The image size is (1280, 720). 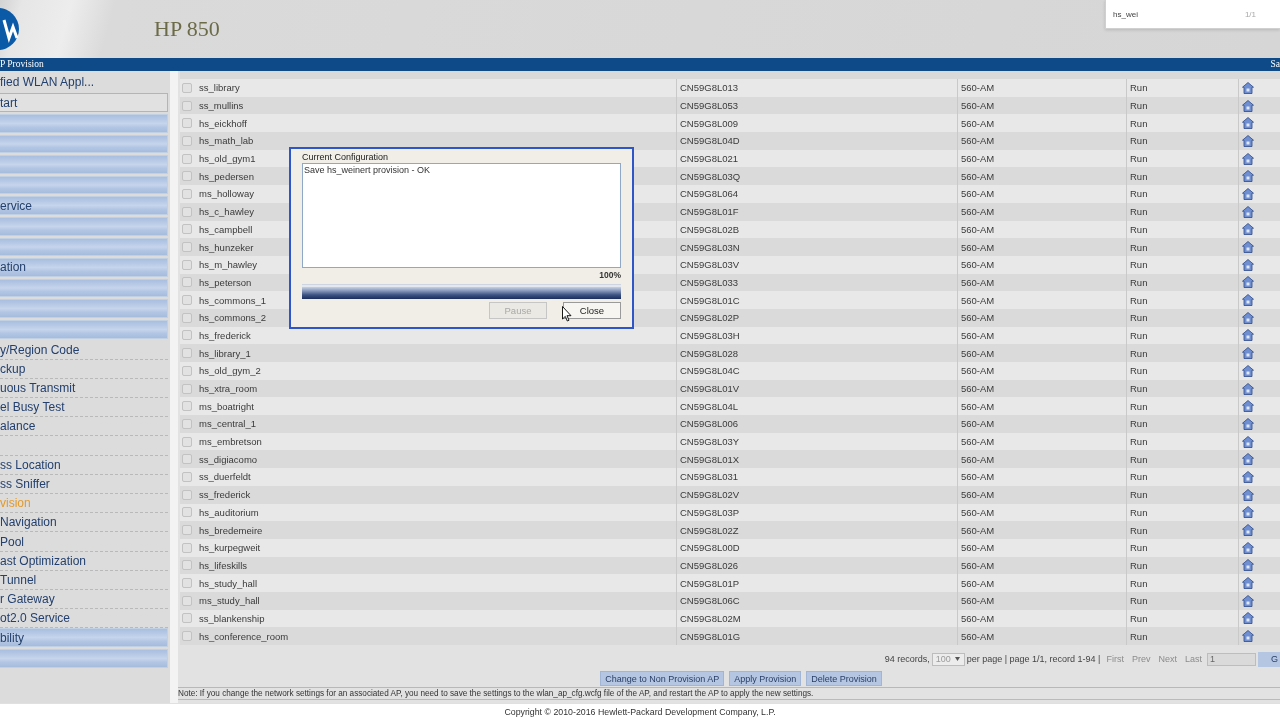 What do you see at coordinates (84, 542) in the screenshot?
I see `sidebar-link: Pool` at bounding box center [84, 542].